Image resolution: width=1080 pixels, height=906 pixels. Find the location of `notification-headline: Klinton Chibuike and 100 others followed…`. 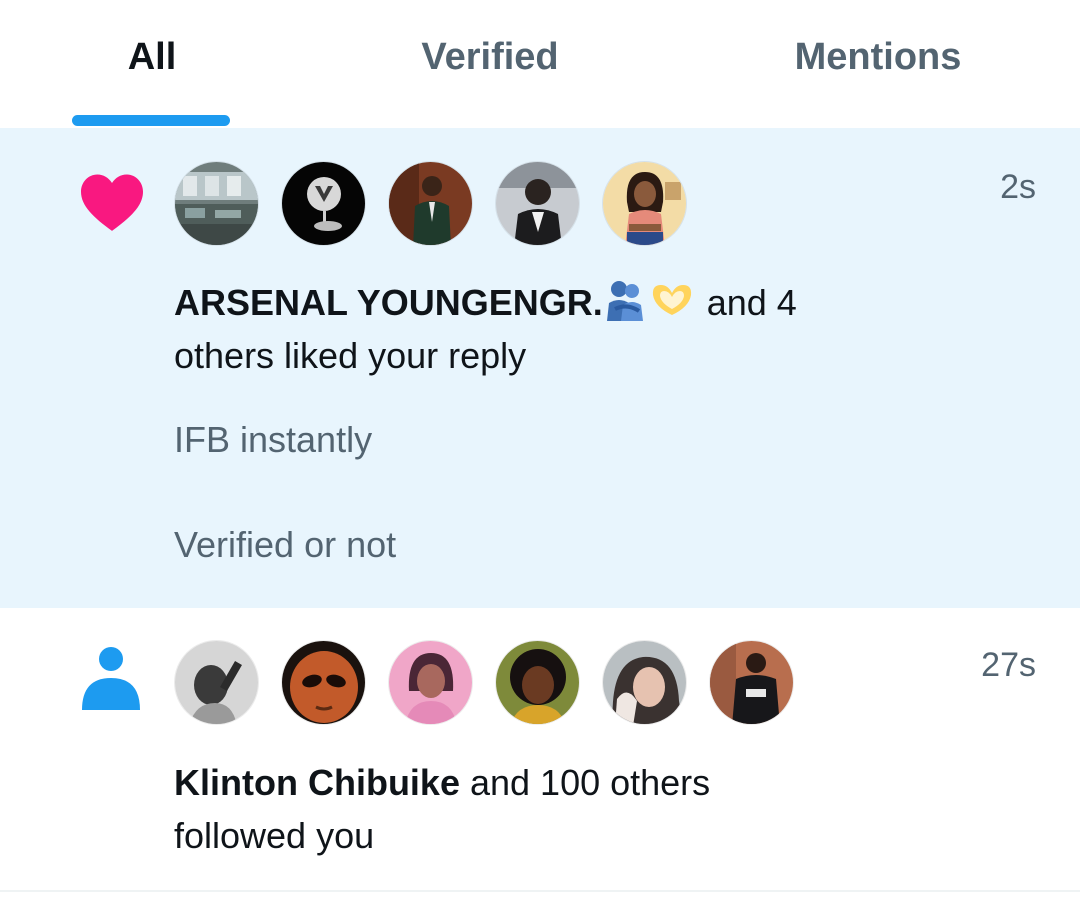

notification-headline: Klinton Chibuike and 100 others followed… is located at coordinates (524, 809).